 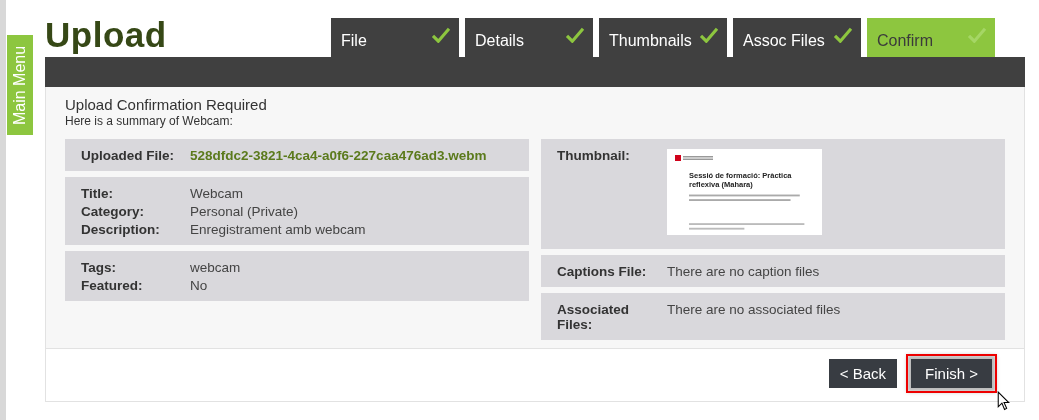 I want to click on step-tab: Details, so click(x=529, y=37).